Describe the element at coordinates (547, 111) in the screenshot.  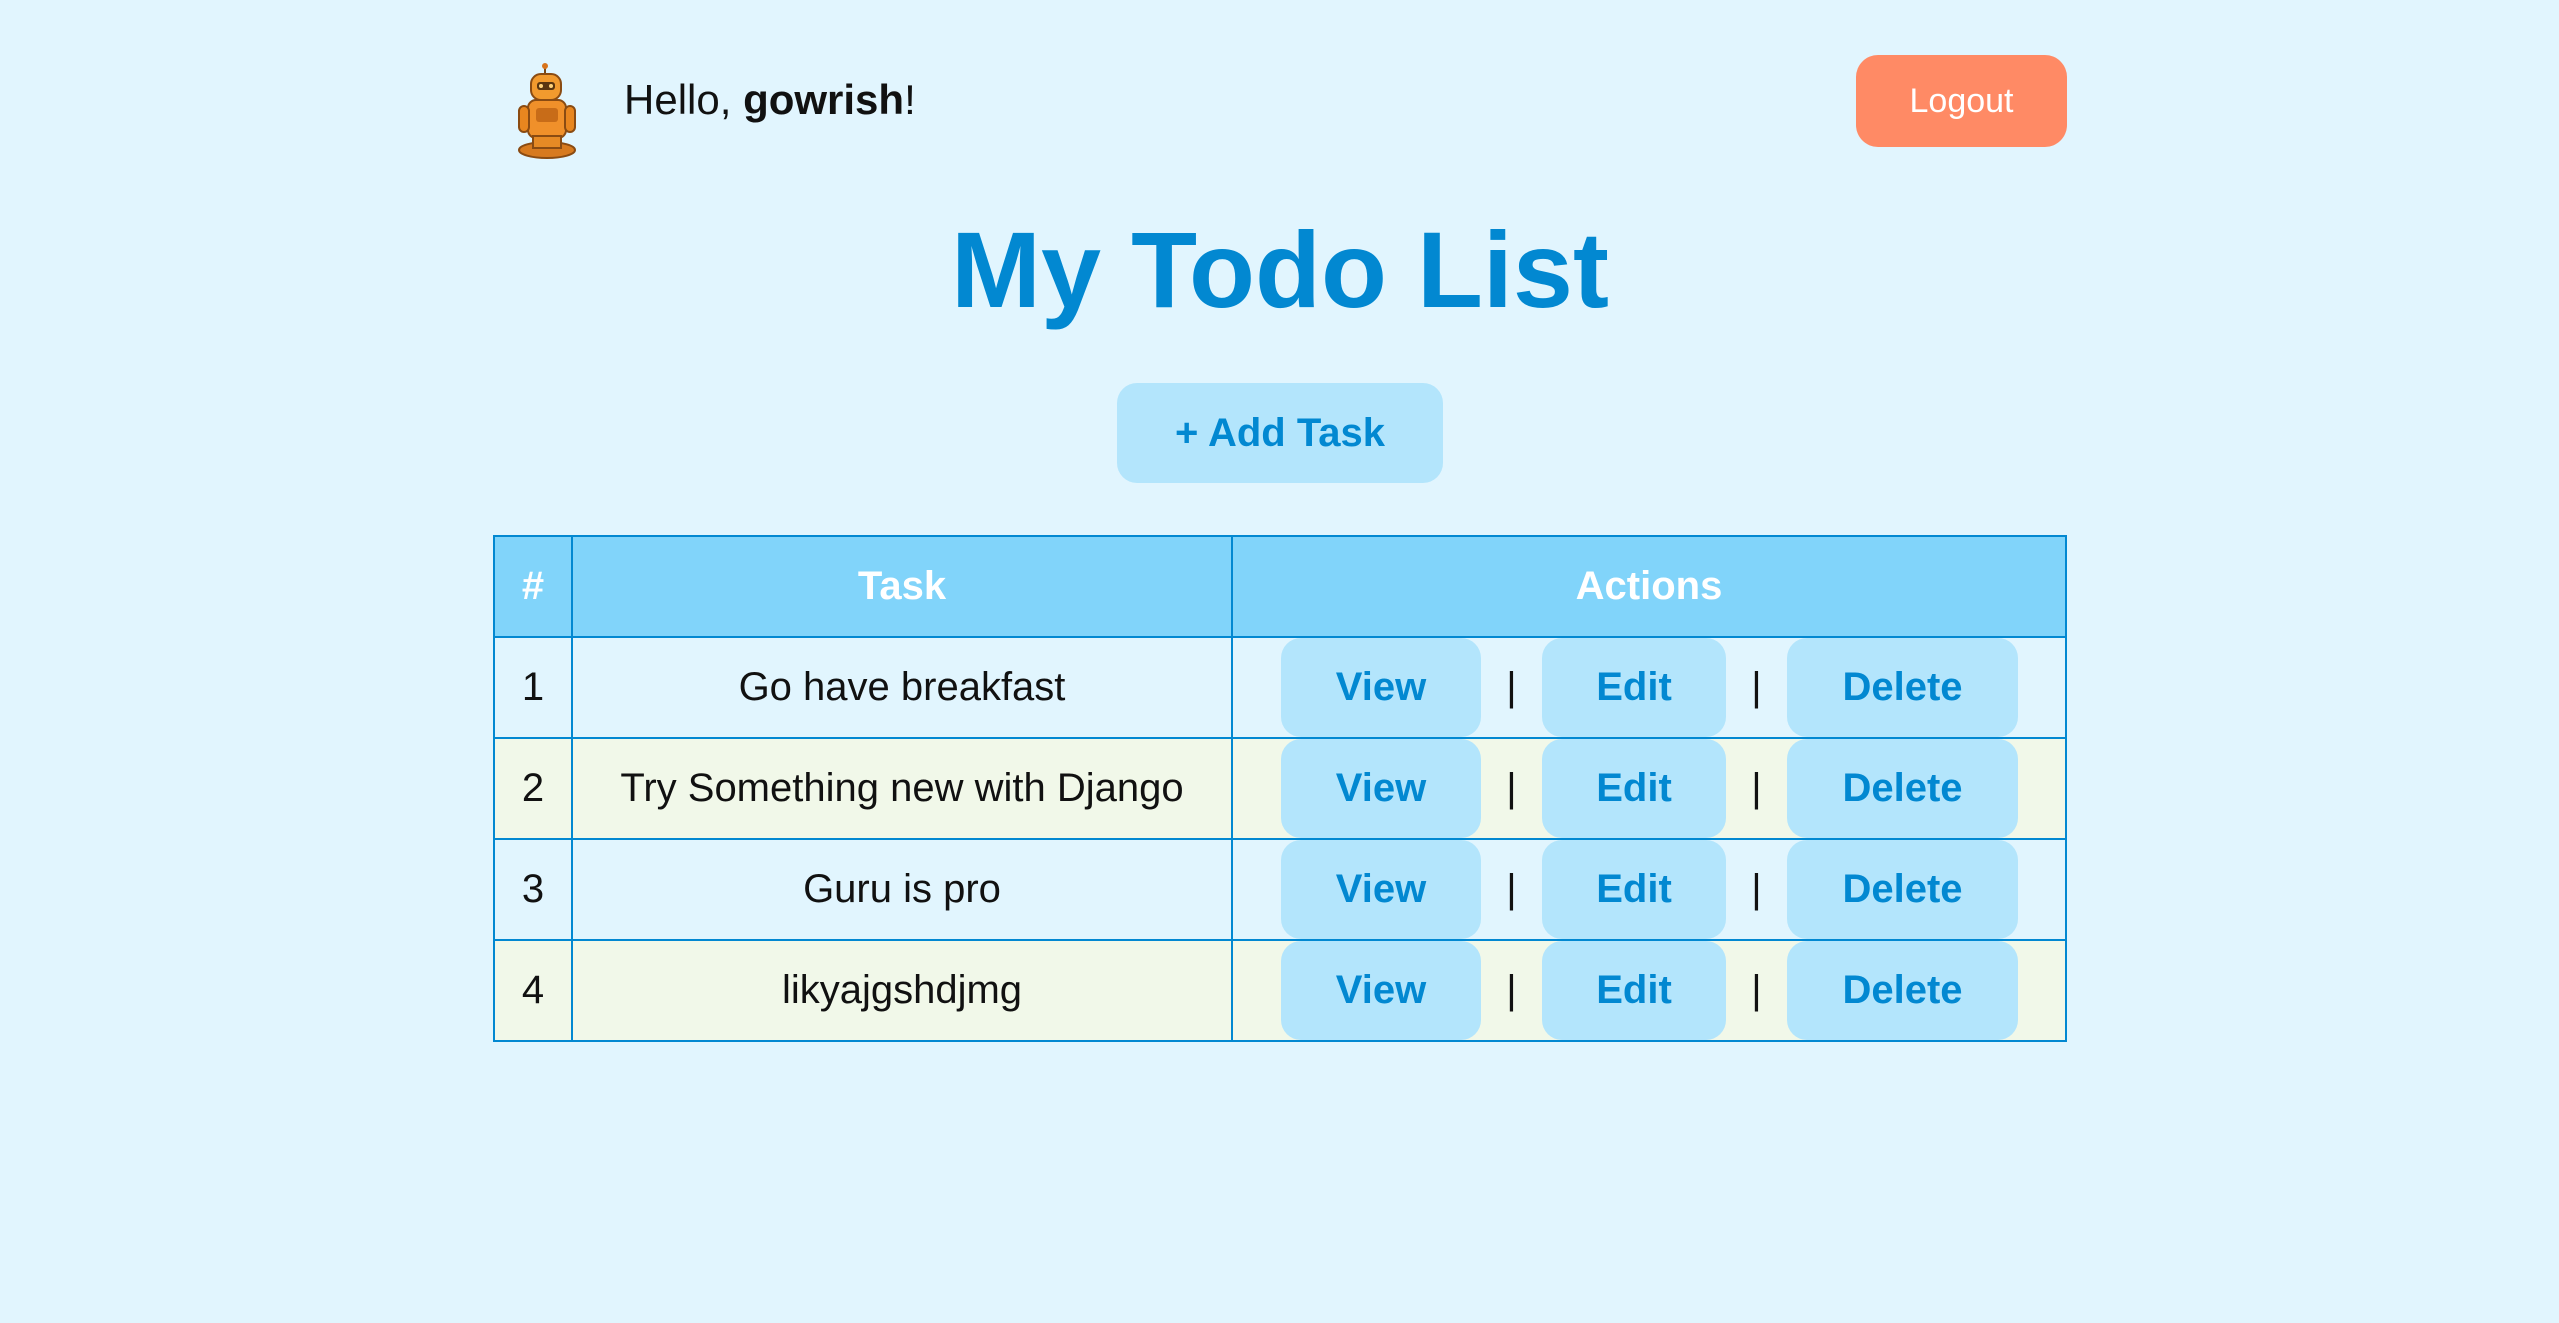
I see `robot-avatar-icon` at that location.